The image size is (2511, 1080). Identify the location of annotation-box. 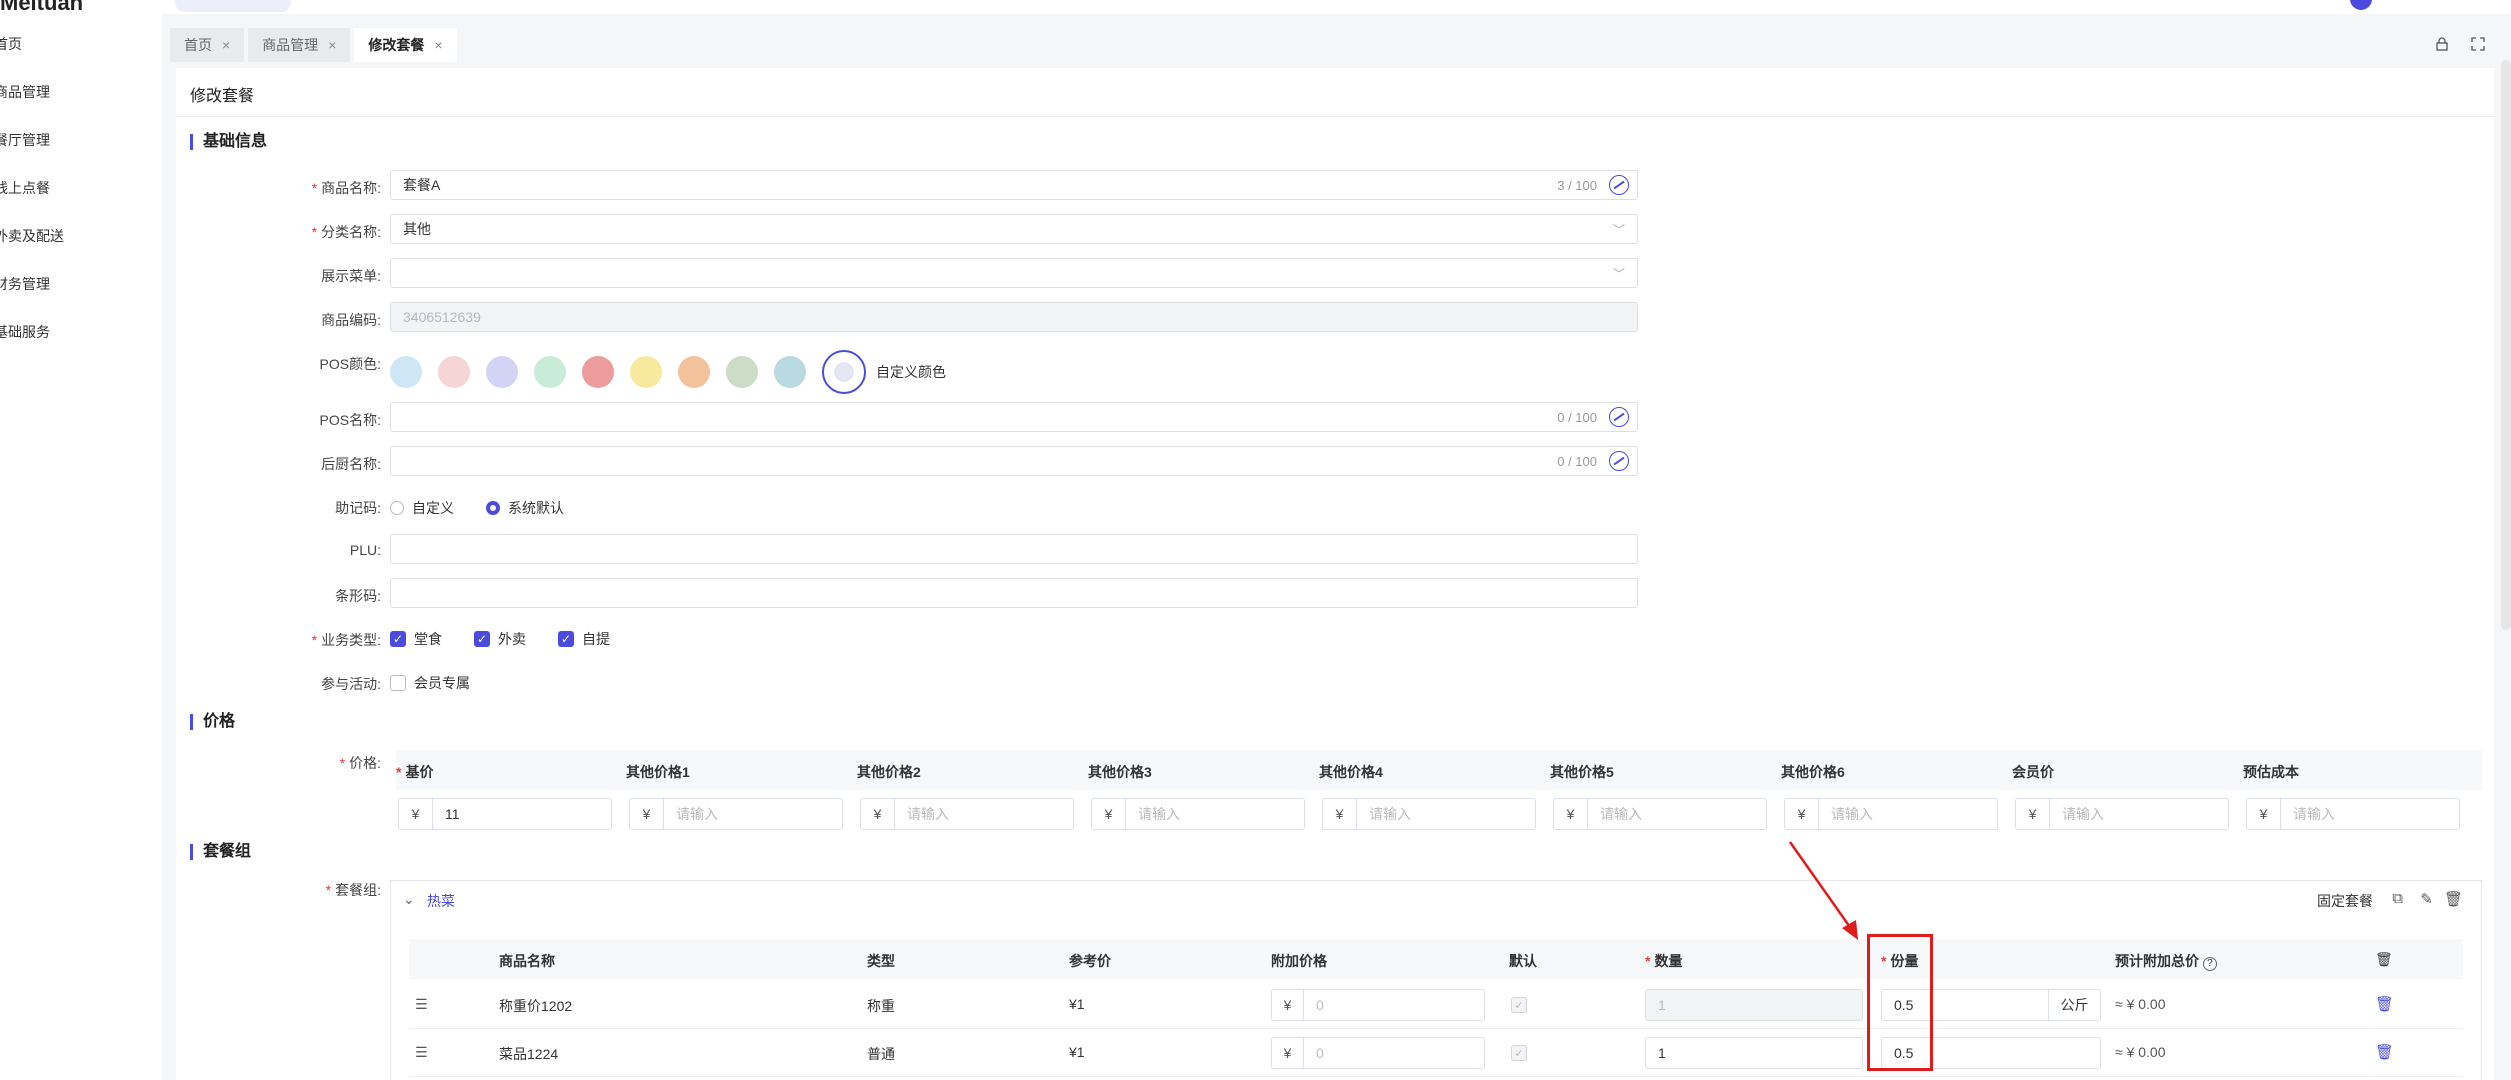
(1900, 1002).